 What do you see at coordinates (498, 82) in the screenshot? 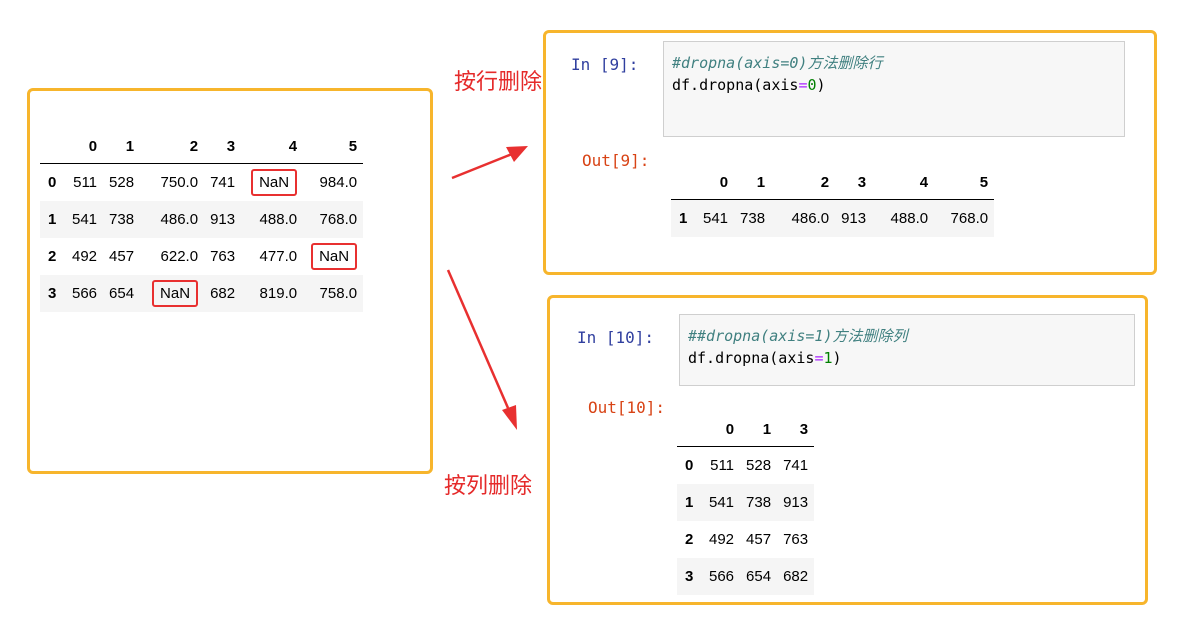
I see `row-delete-label: 按行删除` at bounding box center [498, 82].